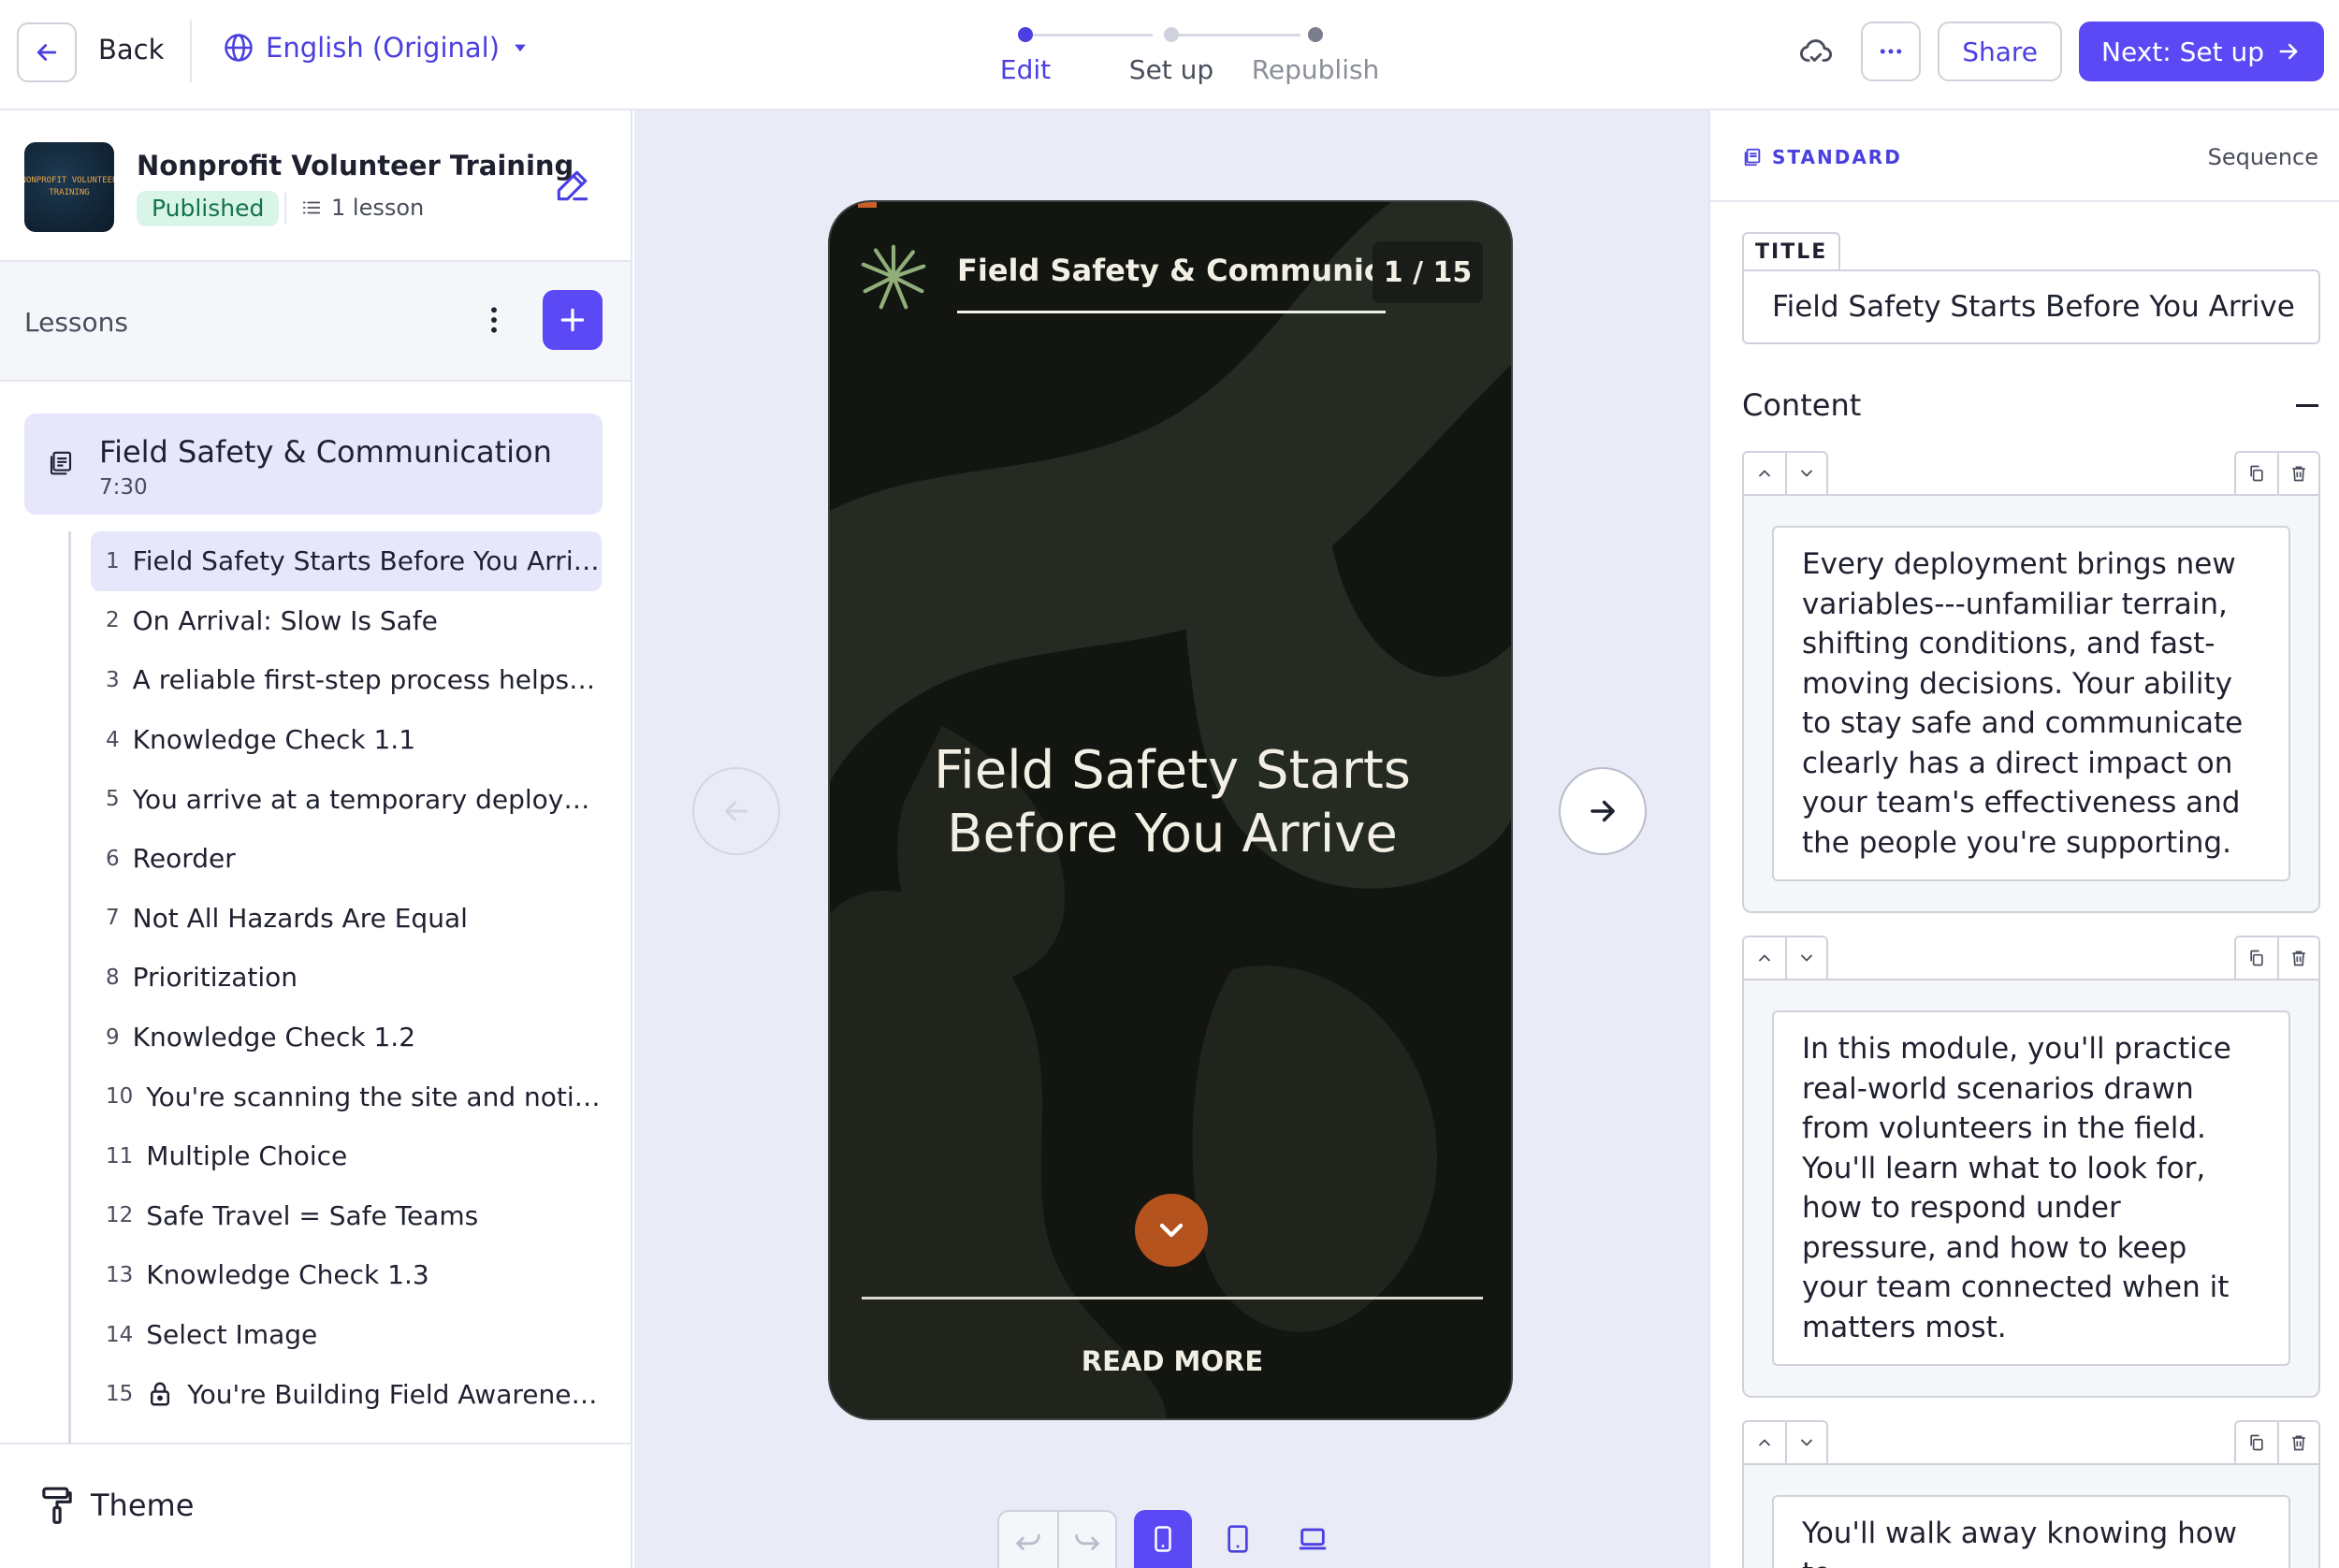 This screenshot has width=2339, height=1568. Describe the element at coordinates (1025, 69) in the screenshot. I see `step-edit: Edit` at that location.